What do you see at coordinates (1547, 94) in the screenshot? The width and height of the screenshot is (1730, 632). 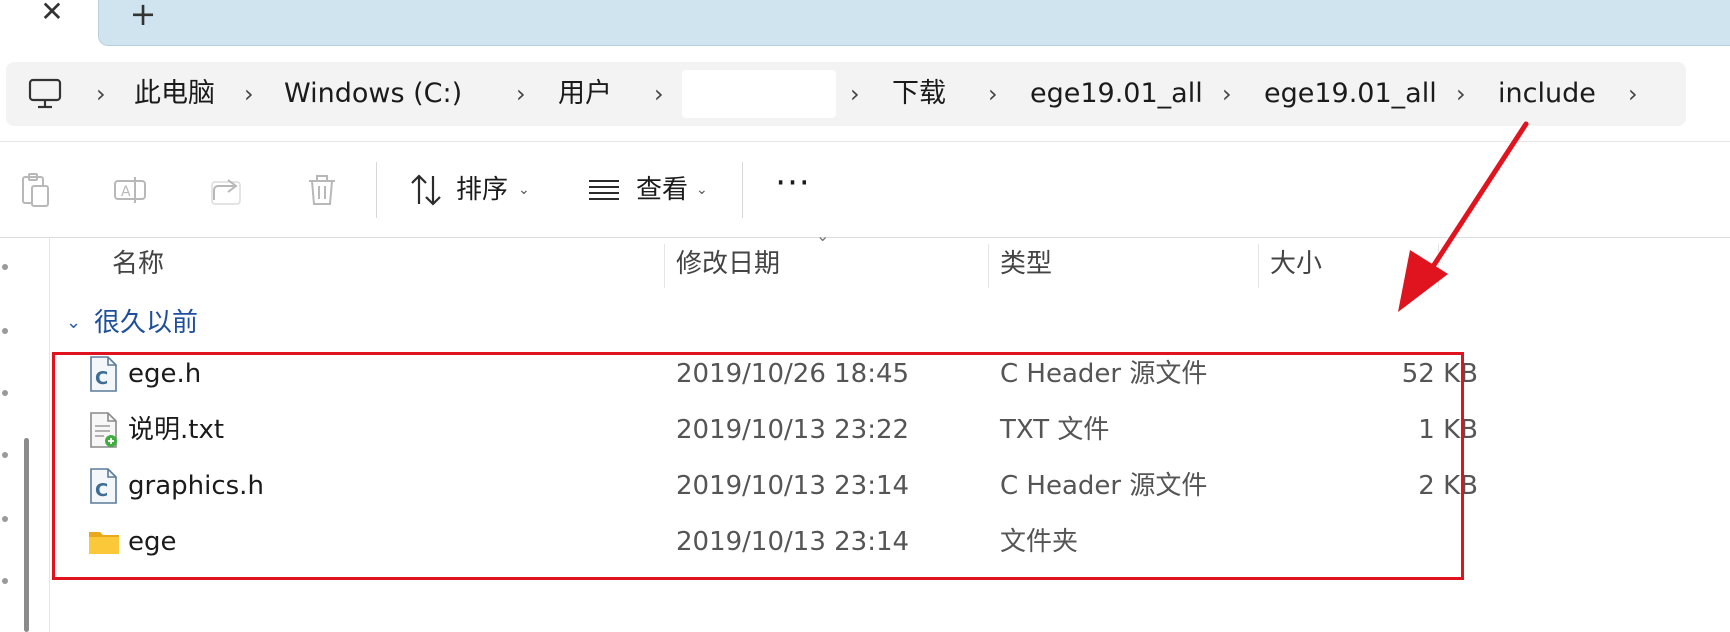 I see `breadcrumb-include: include` at bounding box center [1547, 94].